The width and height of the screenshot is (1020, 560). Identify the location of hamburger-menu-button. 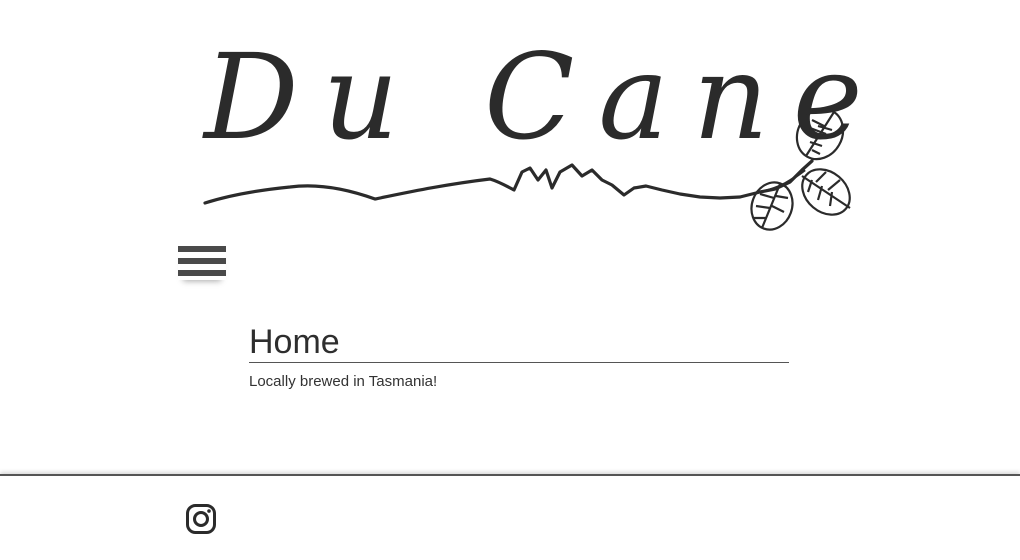
(202, 262).